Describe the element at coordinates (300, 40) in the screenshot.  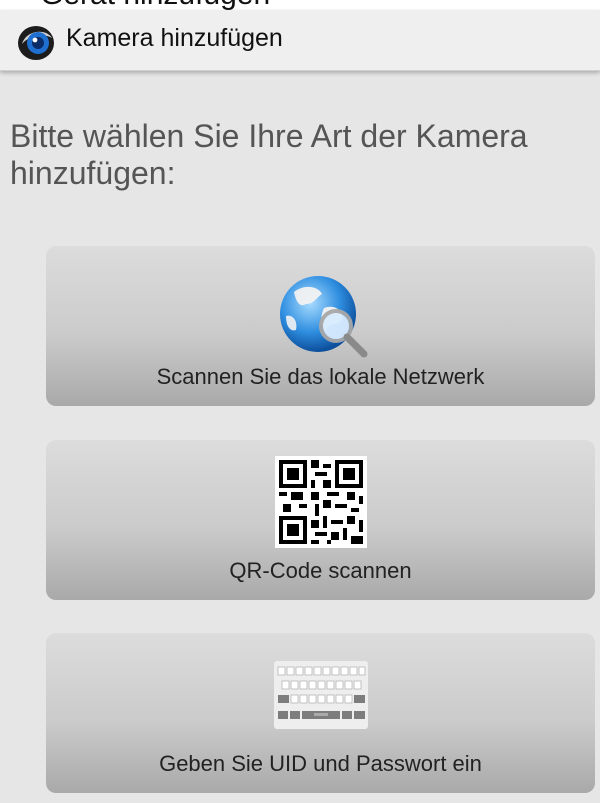
I see `app-bar: Kamera hinzufügen` at that location.